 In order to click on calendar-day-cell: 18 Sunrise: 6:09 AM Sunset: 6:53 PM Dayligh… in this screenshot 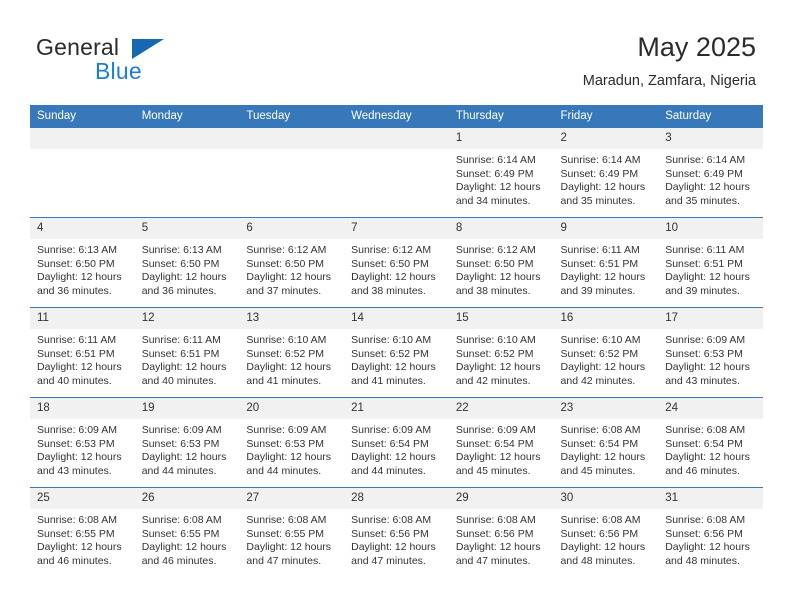, I will do `click(82, 442)`.